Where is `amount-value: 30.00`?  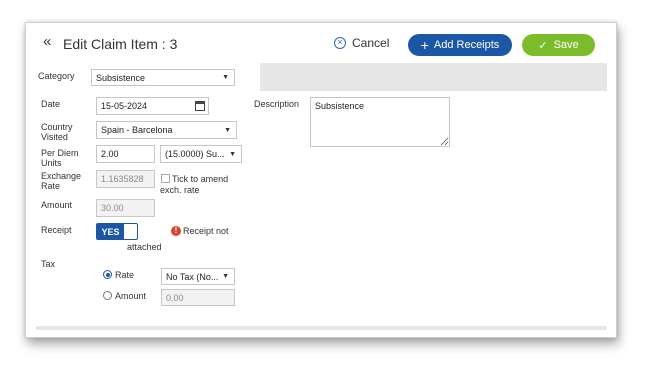 amount-value: 30.00 is located at coordinates (112, 208).